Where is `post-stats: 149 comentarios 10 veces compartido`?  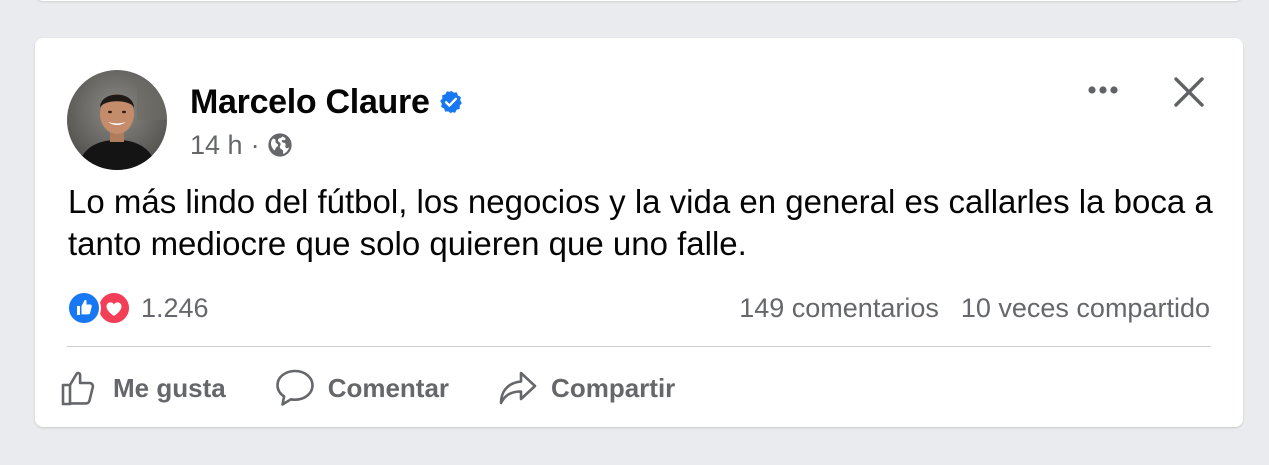
post-stats: 149 comentarios 10 veces compartido is located at coordinates (974, 308).